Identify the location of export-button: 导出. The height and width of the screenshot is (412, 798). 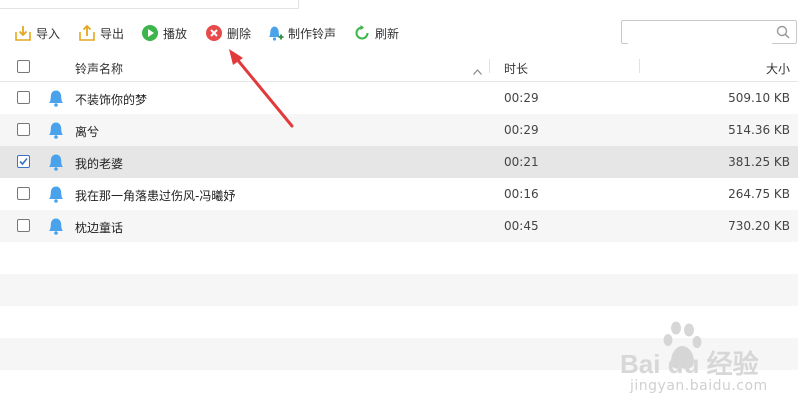
(101, 33).